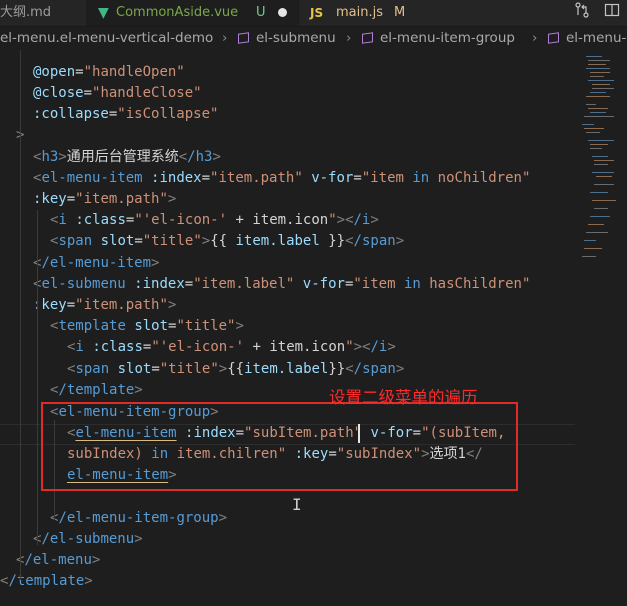 The image size is (627, 606). Describe the element at coordinates (400, 12) in the screenshot. I see `git-status-modified: M` at that location.